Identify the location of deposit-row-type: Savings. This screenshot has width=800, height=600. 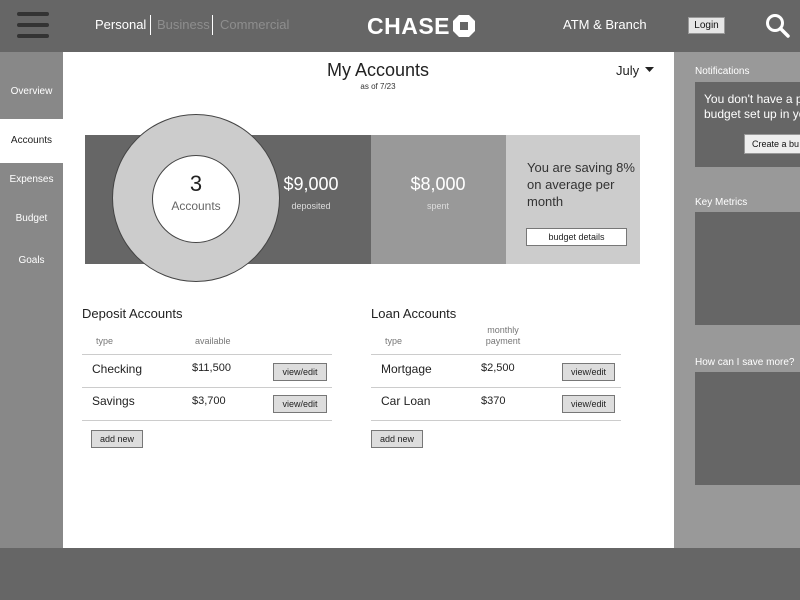
(113, 401).